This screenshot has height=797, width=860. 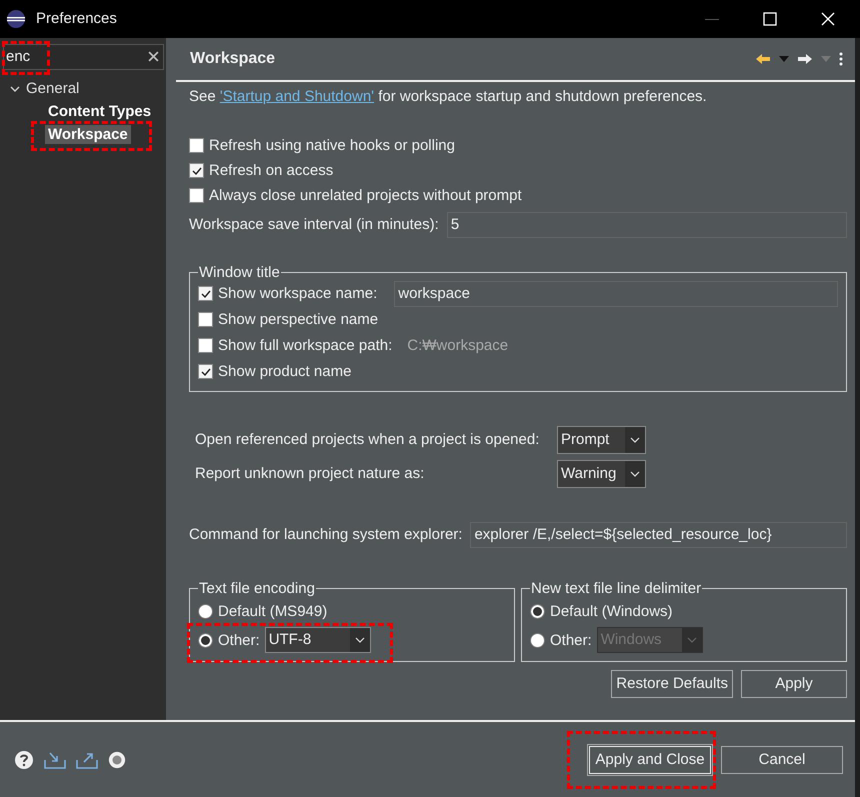 I want to click on group-title: New text file line delimiter, so click(x=616, y=588).